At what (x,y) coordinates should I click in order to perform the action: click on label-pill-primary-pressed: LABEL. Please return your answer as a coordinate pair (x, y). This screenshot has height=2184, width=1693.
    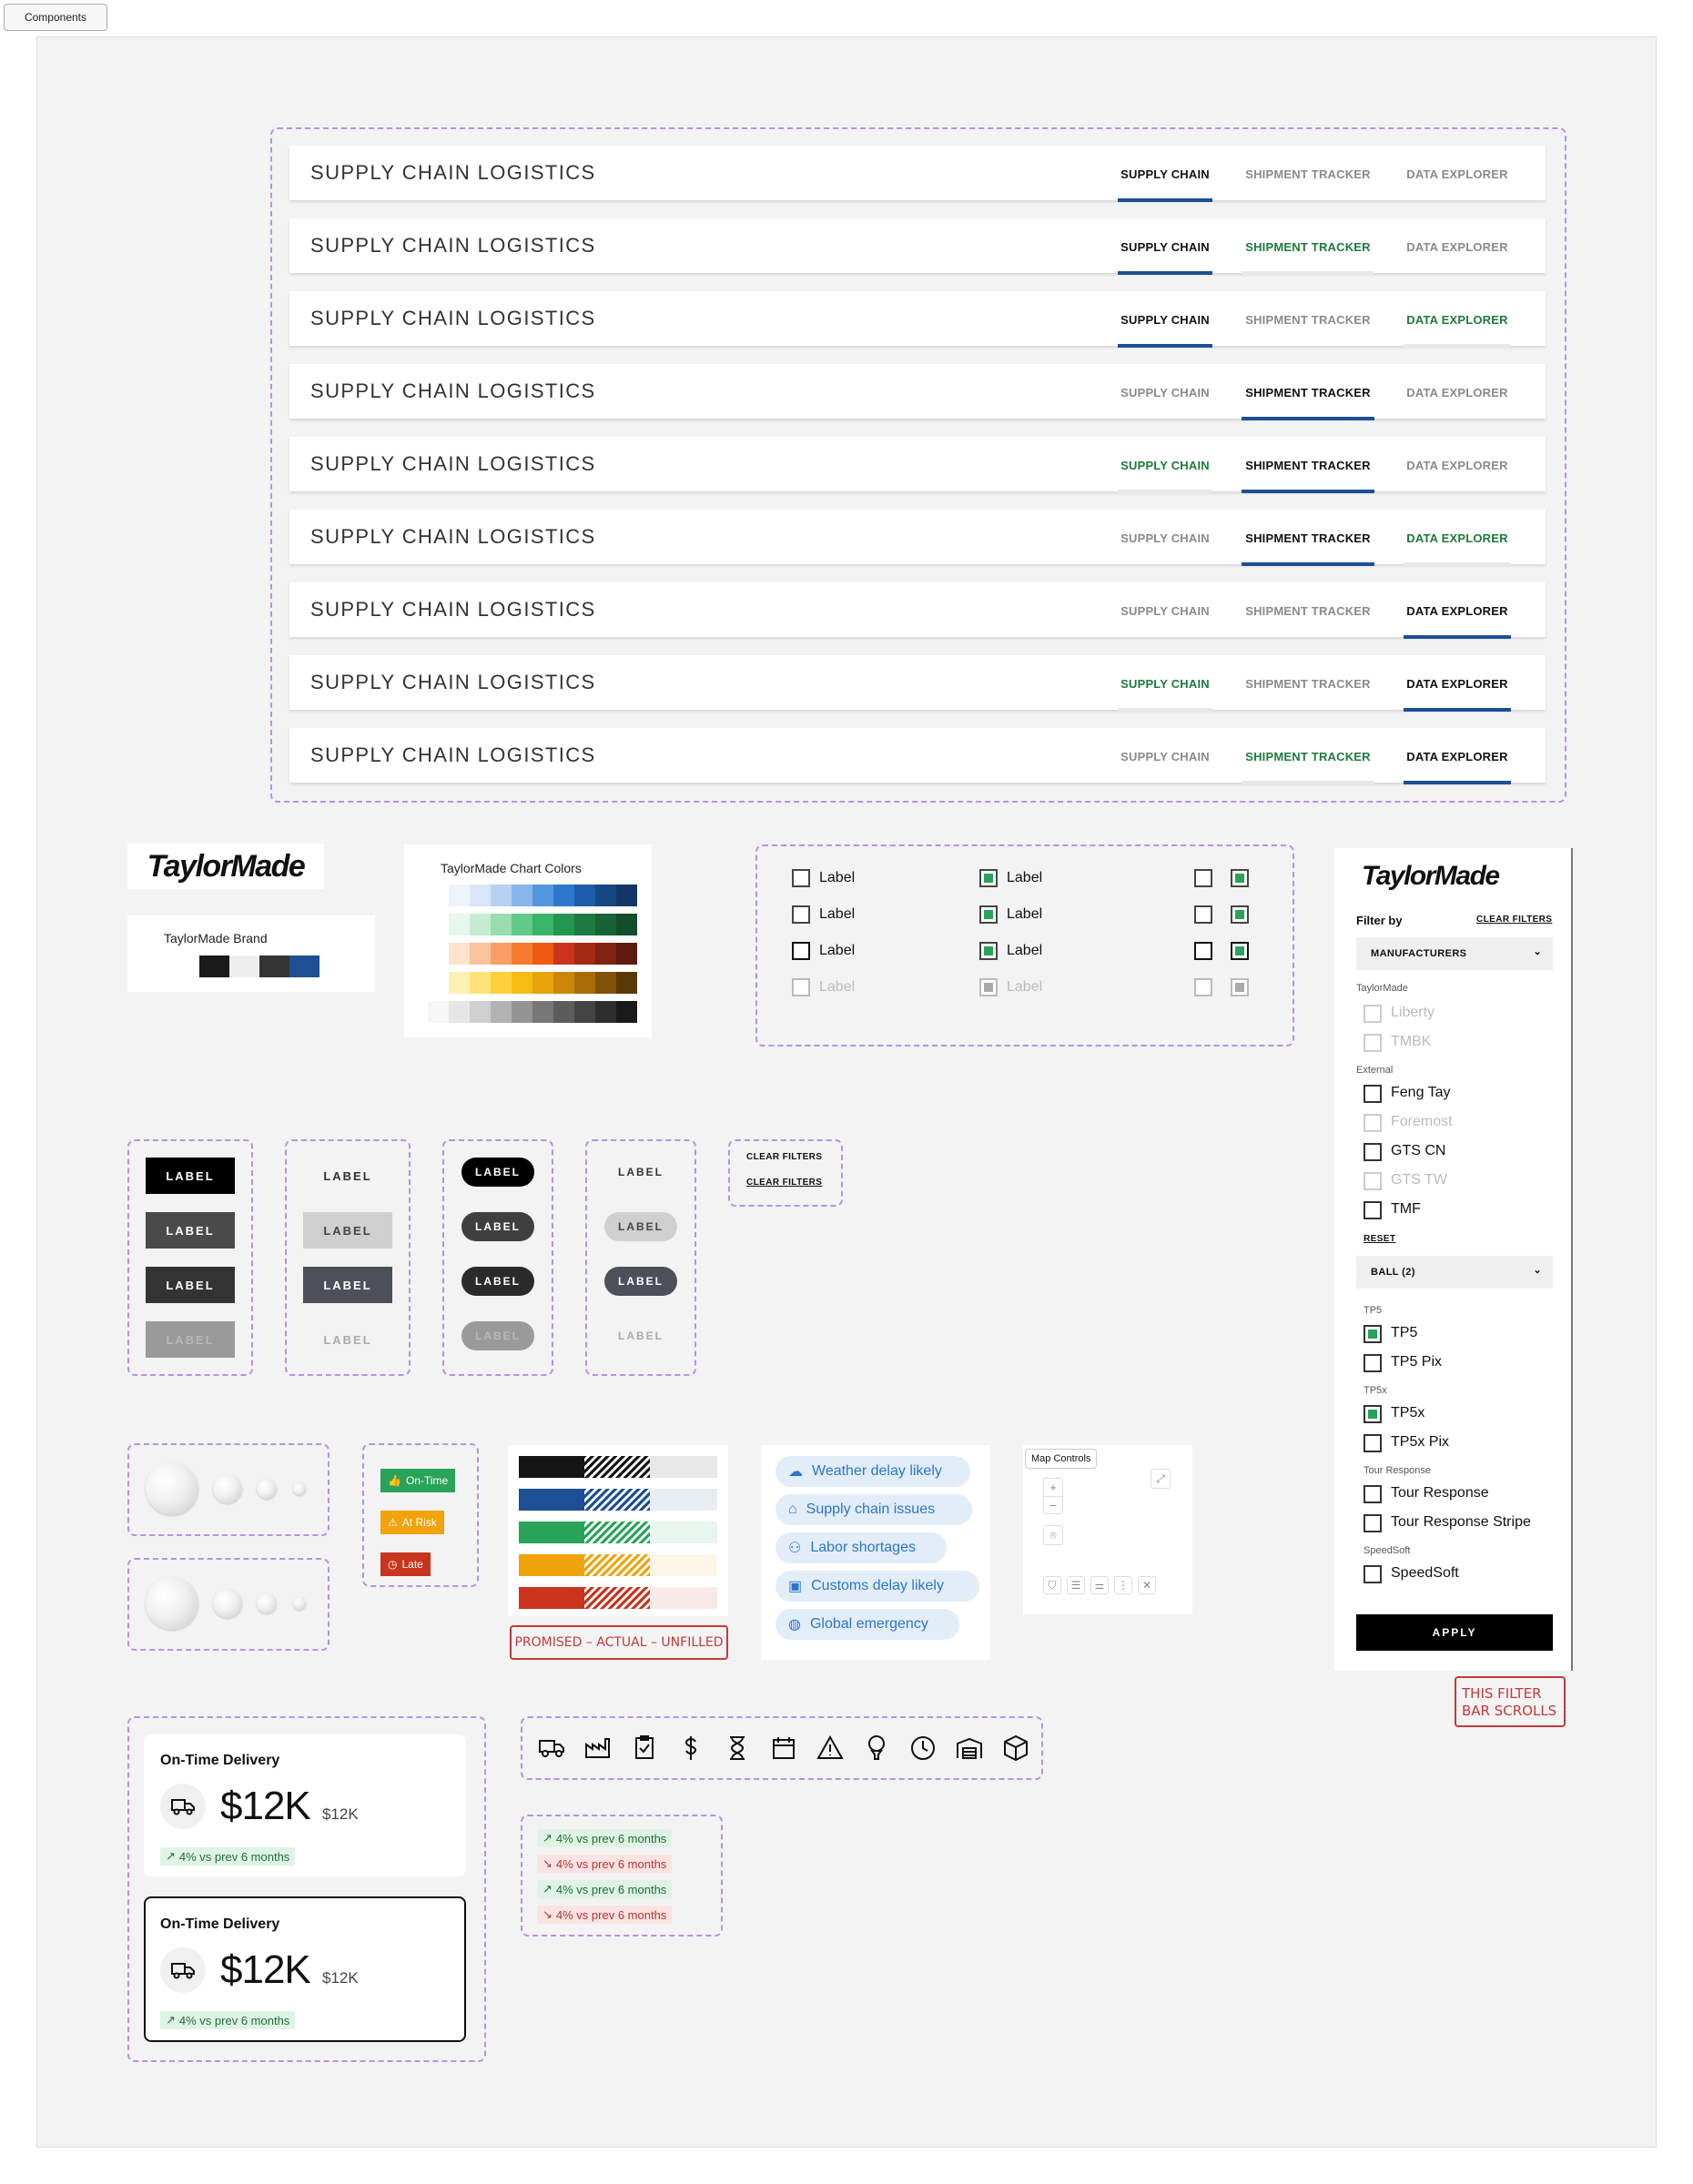
    Looking at the image, I should click on (497, 1282).